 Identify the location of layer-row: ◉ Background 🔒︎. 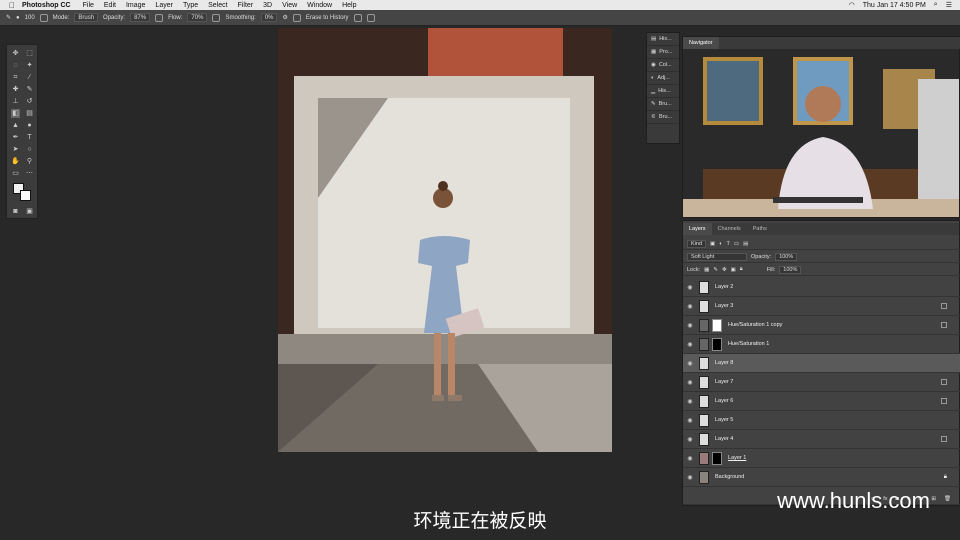
(821, 477).